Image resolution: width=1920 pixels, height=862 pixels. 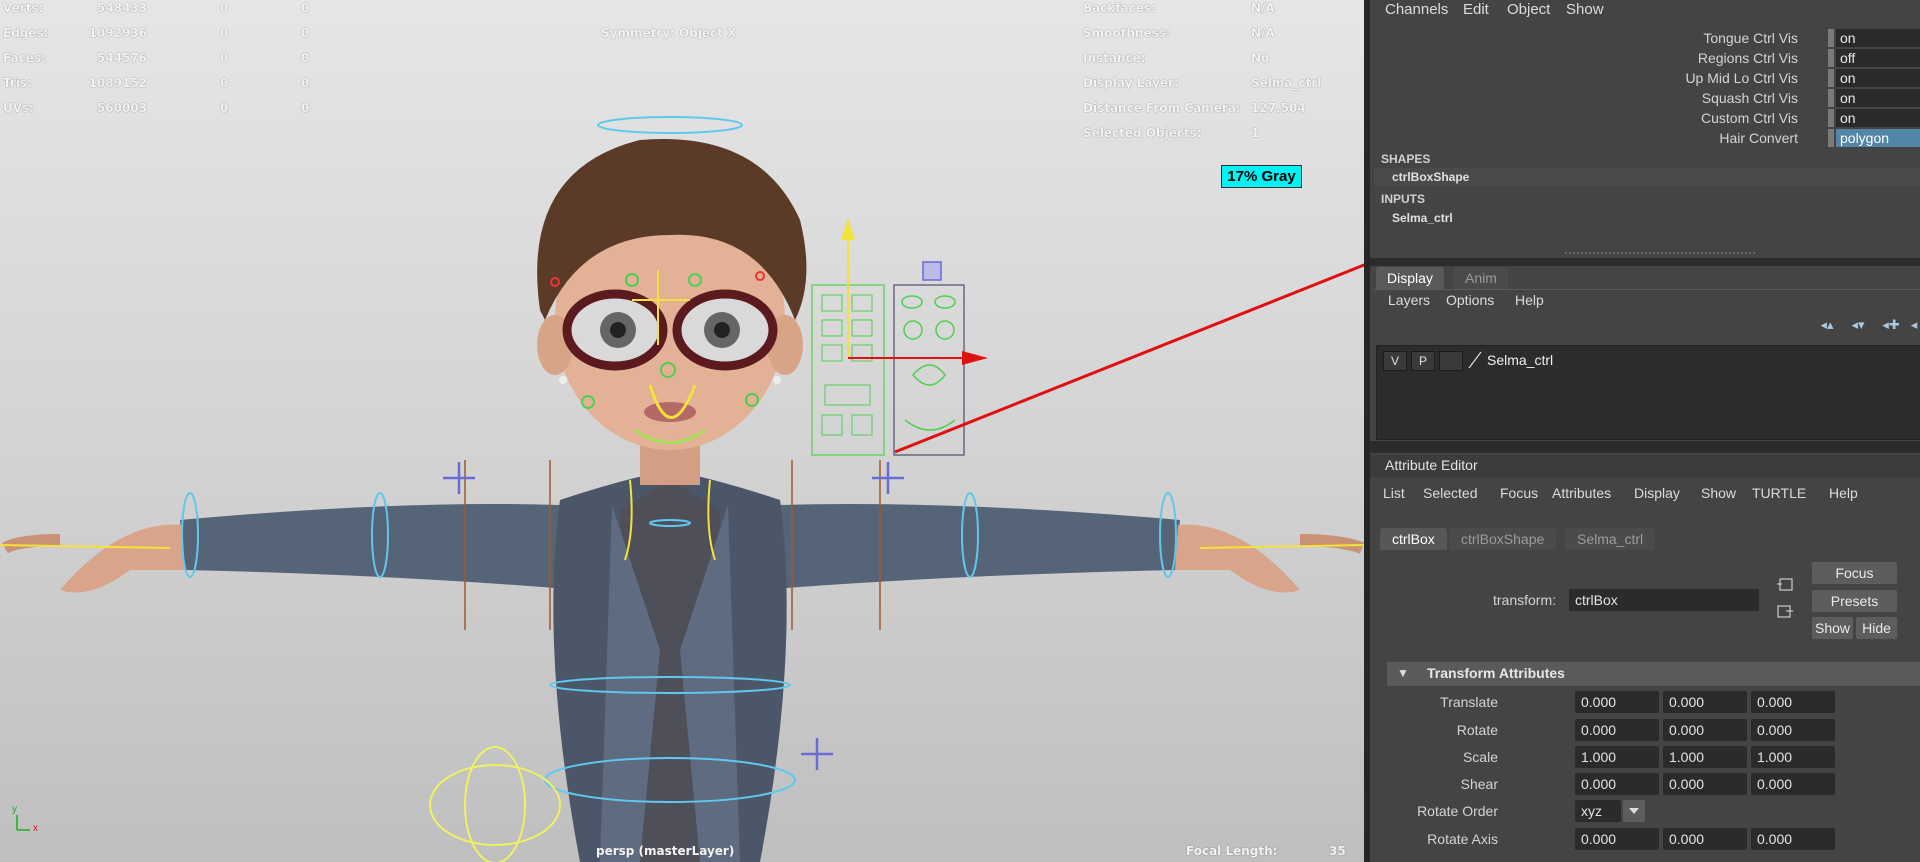 What do you see at coordinates (1479, 784) in the screenshot?
I see `attr-label: Shear` at bounding box center [1479, 784].